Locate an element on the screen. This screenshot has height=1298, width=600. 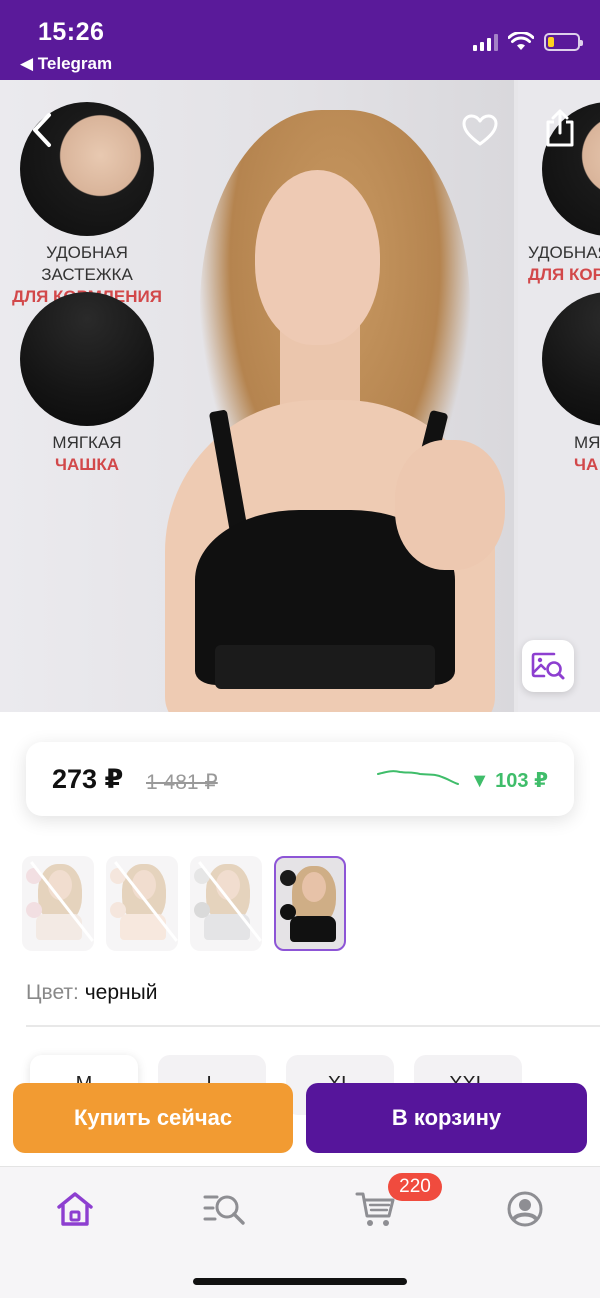
profile-icon is located at coordinates (525, 1209).